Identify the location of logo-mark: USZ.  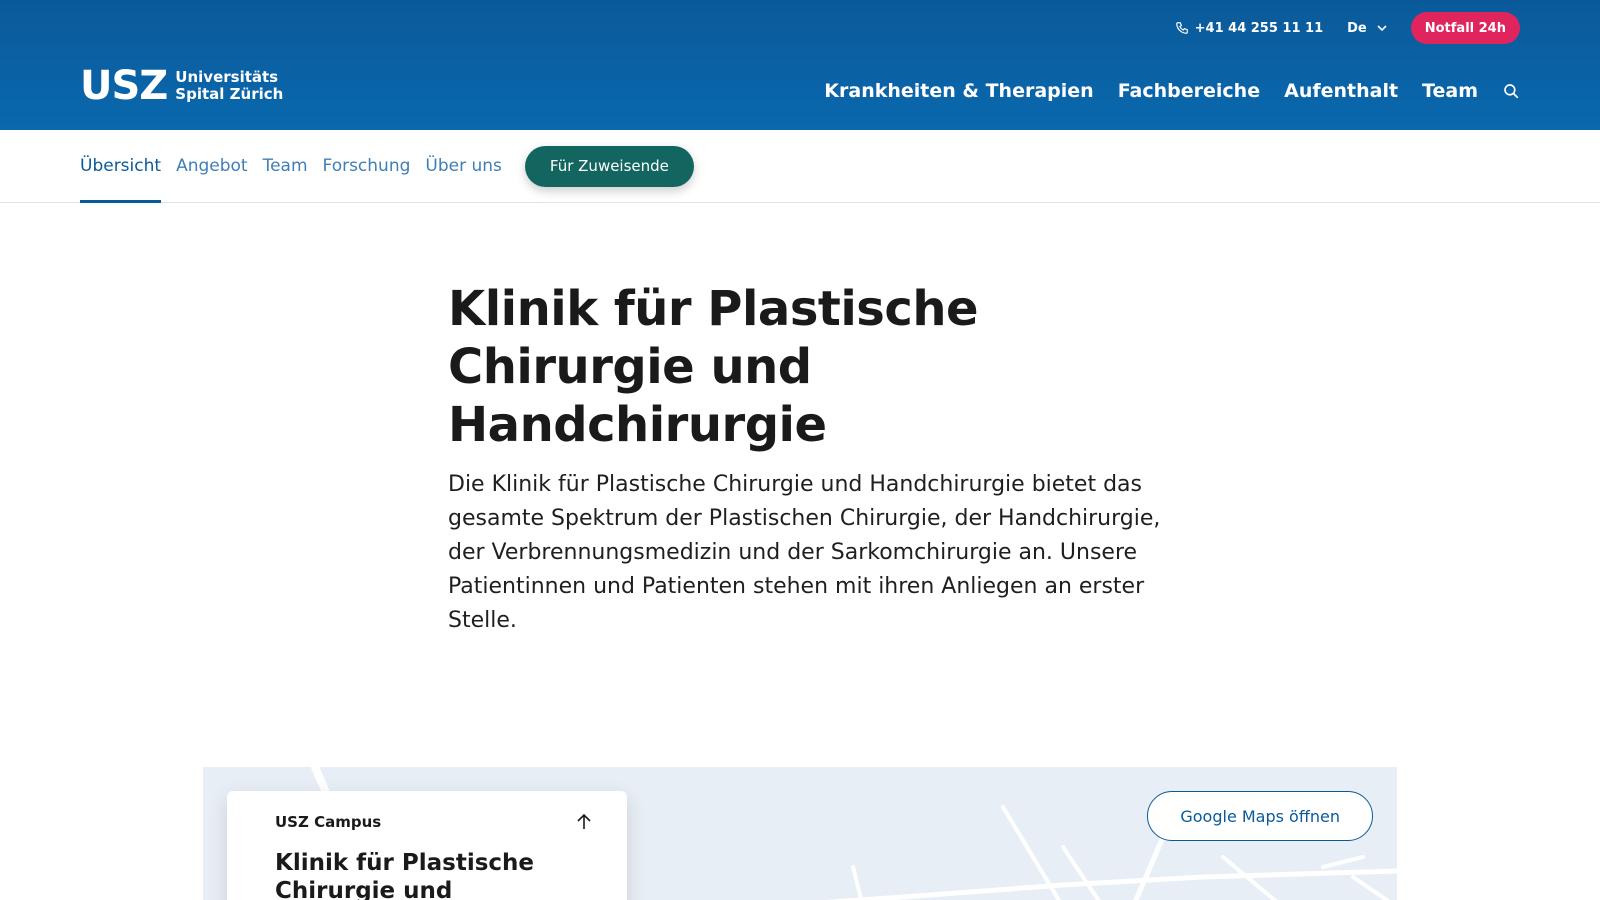
(124, 86).